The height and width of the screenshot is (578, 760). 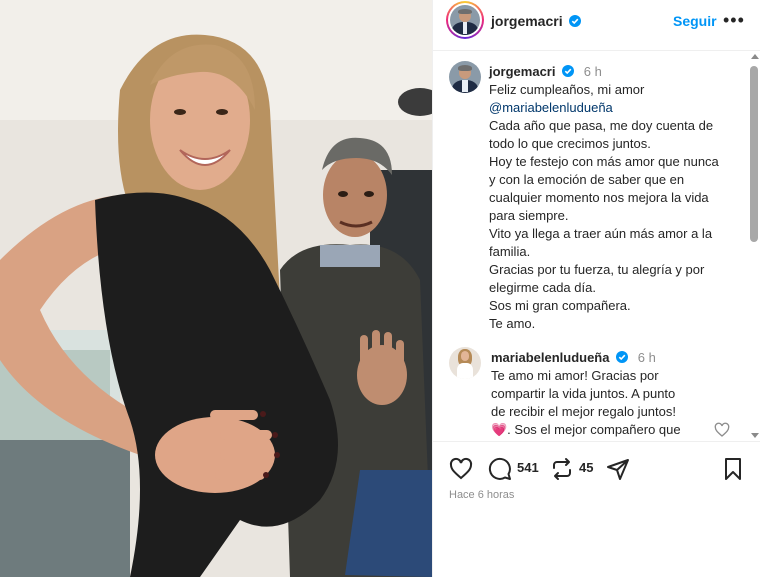 What do you see at coordinates (618, 469) in the screenshot?
I see `send-icon` at bounding box center [618, 469].